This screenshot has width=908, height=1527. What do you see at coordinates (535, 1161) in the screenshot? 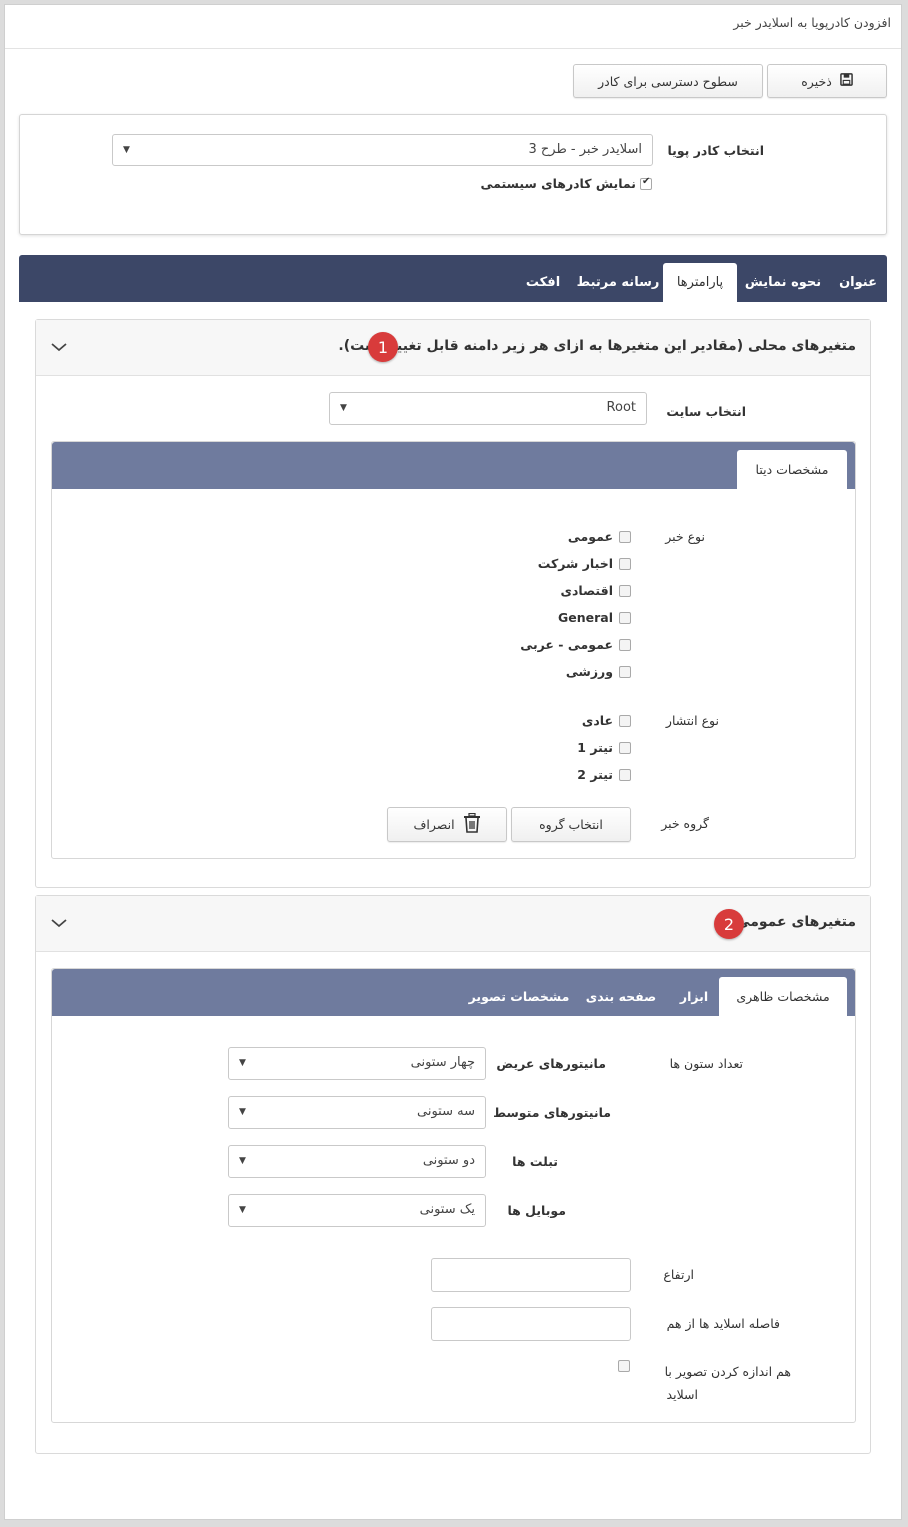
I see `tablet-label: تبلت ها` at bounding box center [535, 1161].